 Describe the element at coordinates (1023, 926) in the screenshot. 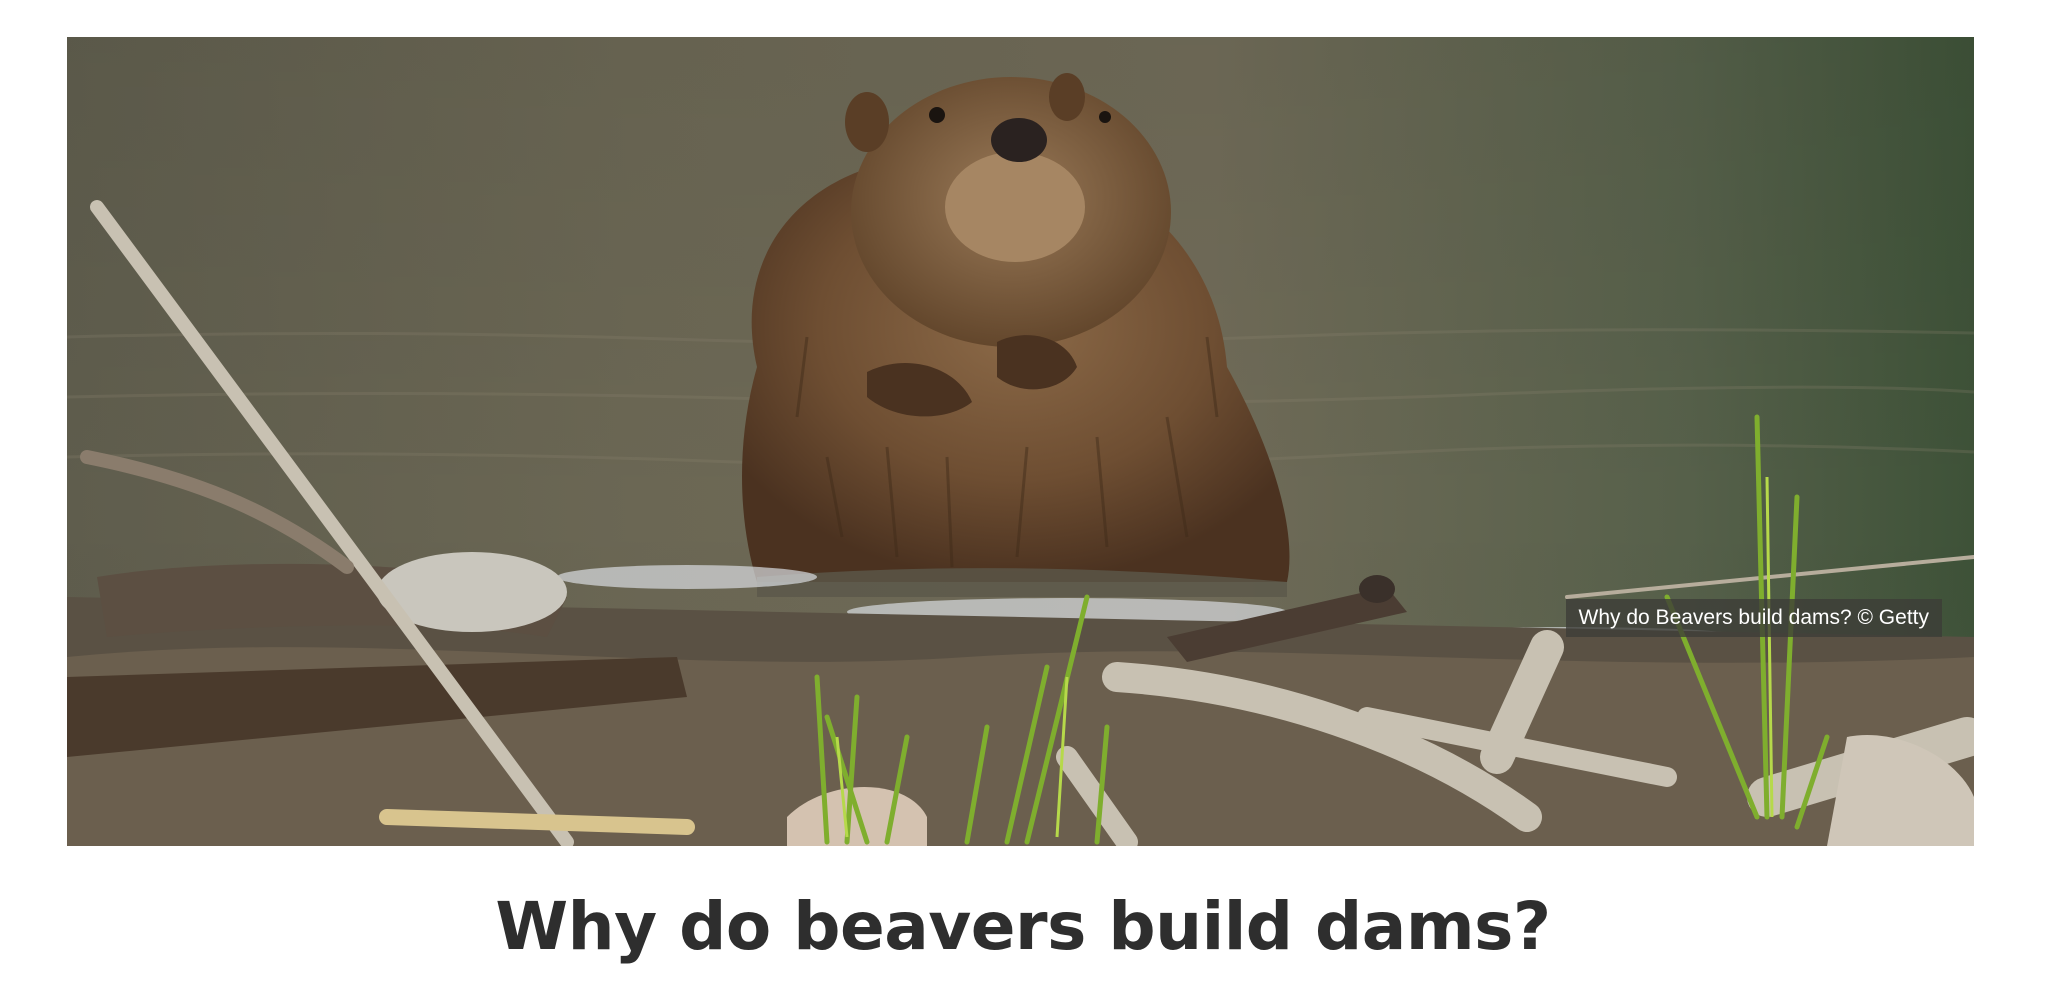

I see `page-title: Why do beavers build dams?` at that location.